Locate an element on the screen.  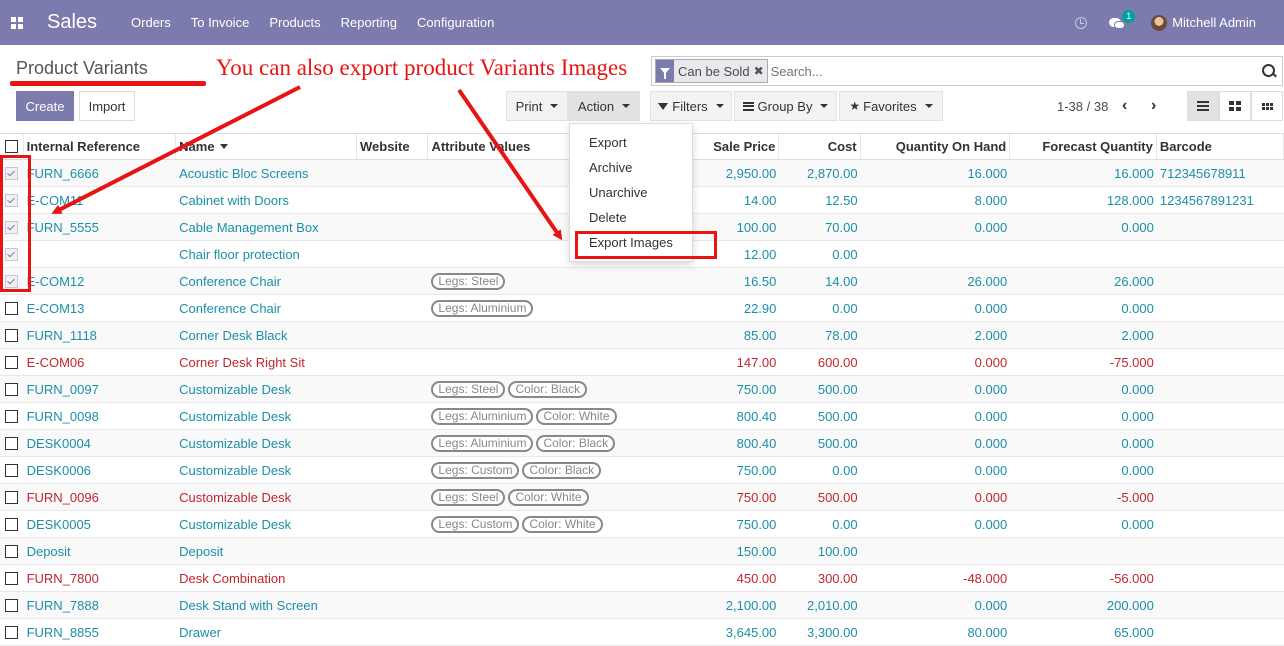
annotation-arrow-left is located at coordinates (176, 149).